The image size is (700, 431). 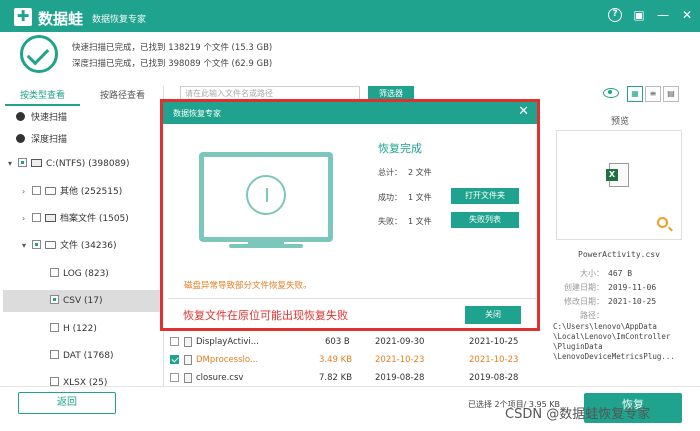 I want to click on tab-by-type: 按类型查看, so click(x=42, y=96).